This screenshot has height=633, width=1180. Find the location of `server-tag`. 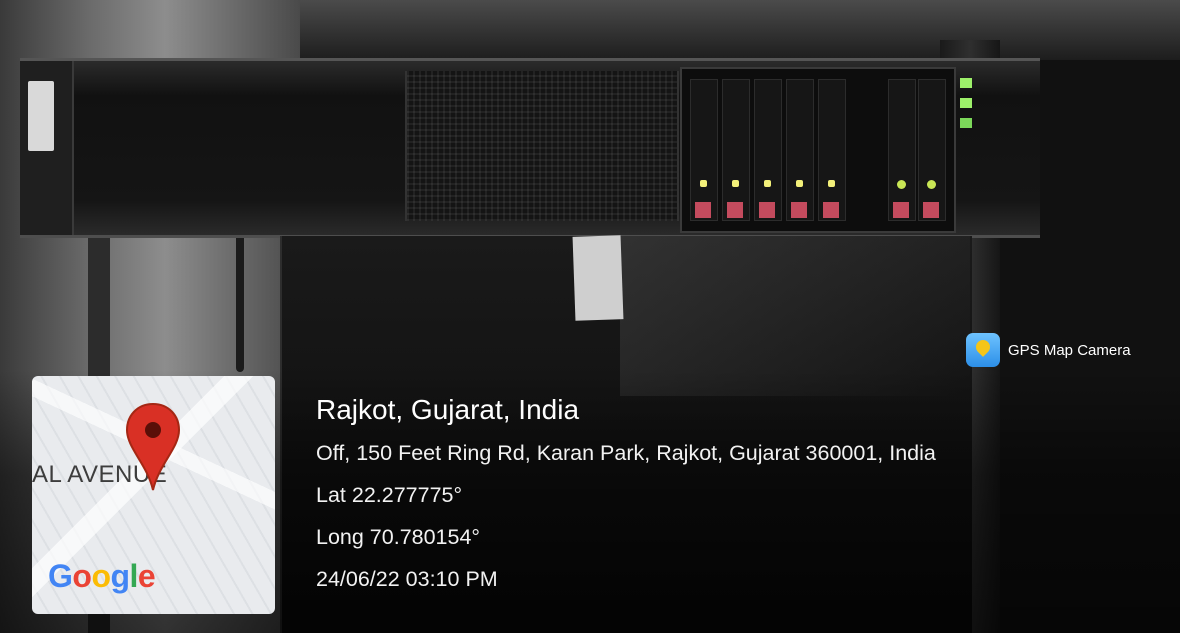

server-tag is located at coordinates (41, 116).